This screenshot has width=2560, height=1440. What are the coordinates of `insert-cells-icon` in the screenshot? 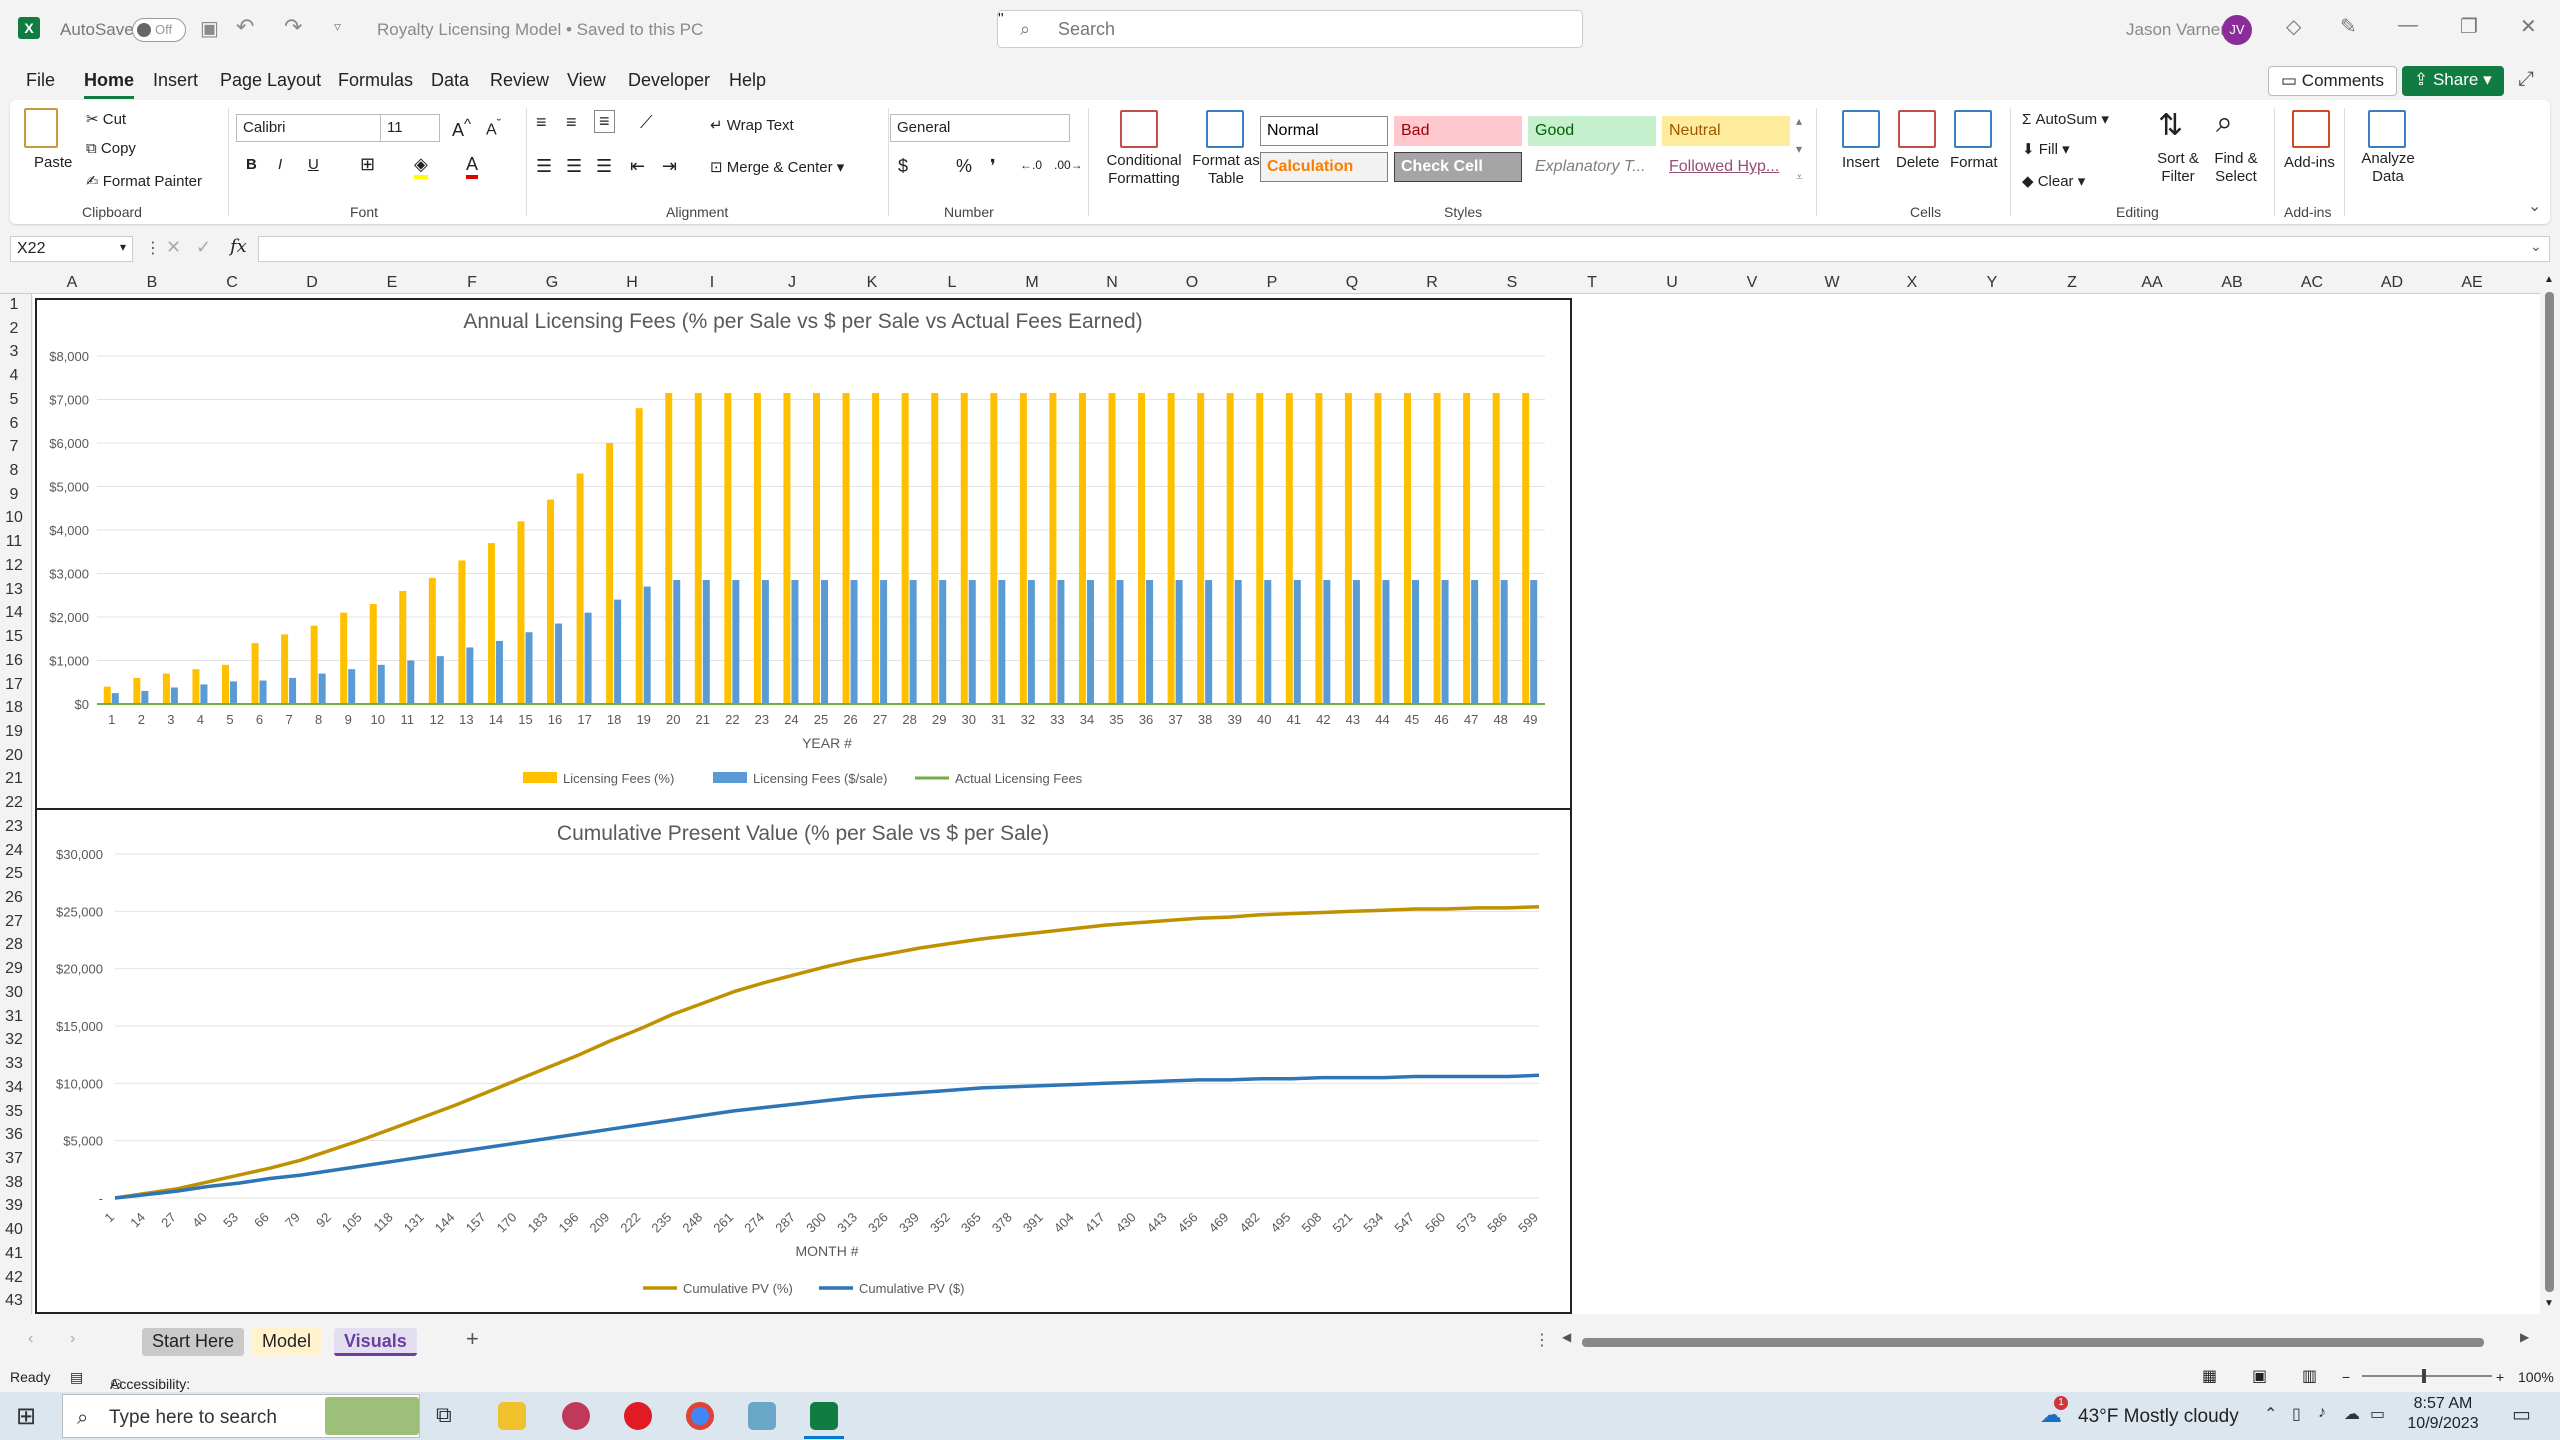 It's located at (1861, 129).